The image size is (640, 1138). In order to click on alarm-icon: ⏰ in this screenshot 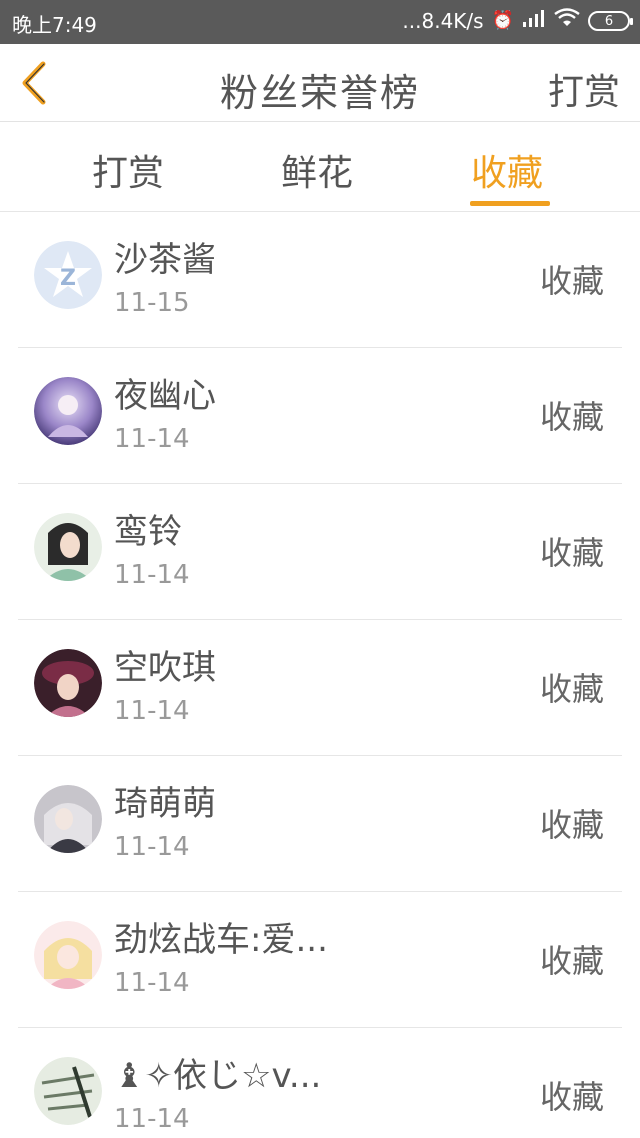, I will do `click(502, 20)`.